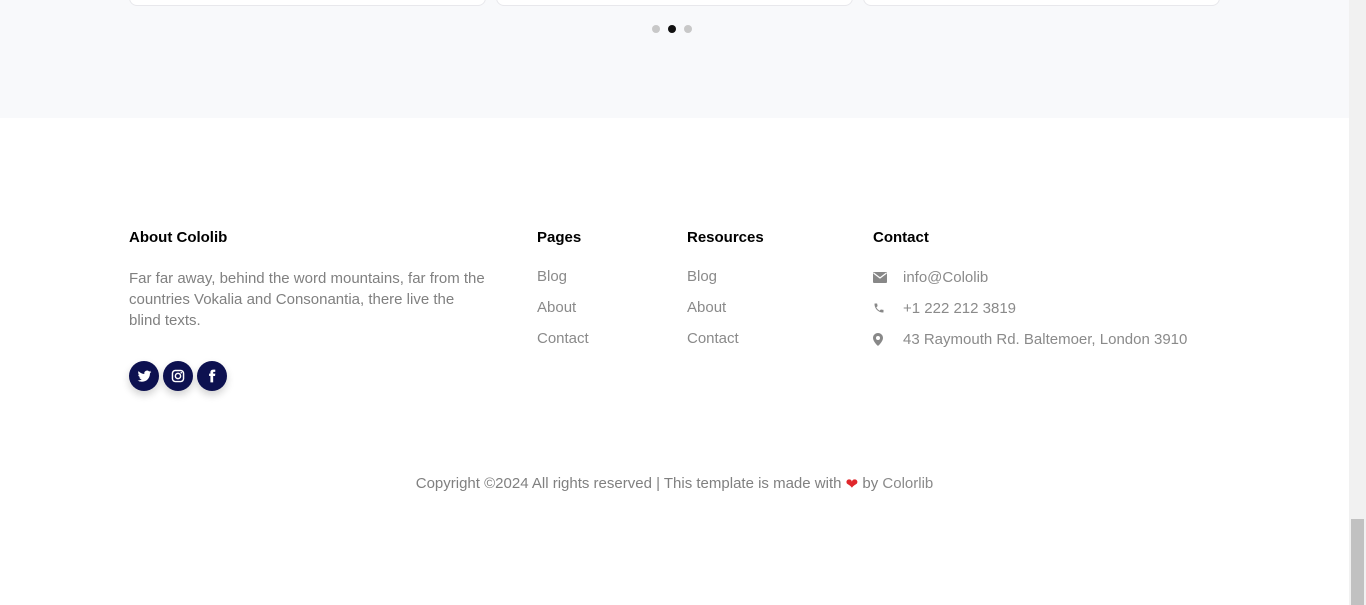 This screenshot has height=605, width=1366. What do you see at coordinates (725, 339) in the screenshot?
I see `resources-link-contact: Contact` at bounding box center [725, 339].